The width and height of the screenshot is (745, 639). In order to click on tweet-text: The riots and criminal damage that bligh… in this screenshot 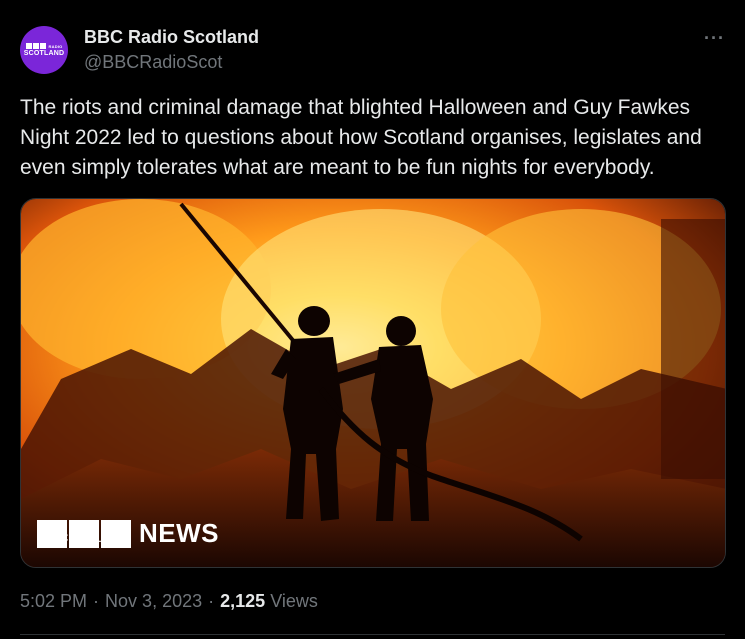, I will do `click(361, 137)`.